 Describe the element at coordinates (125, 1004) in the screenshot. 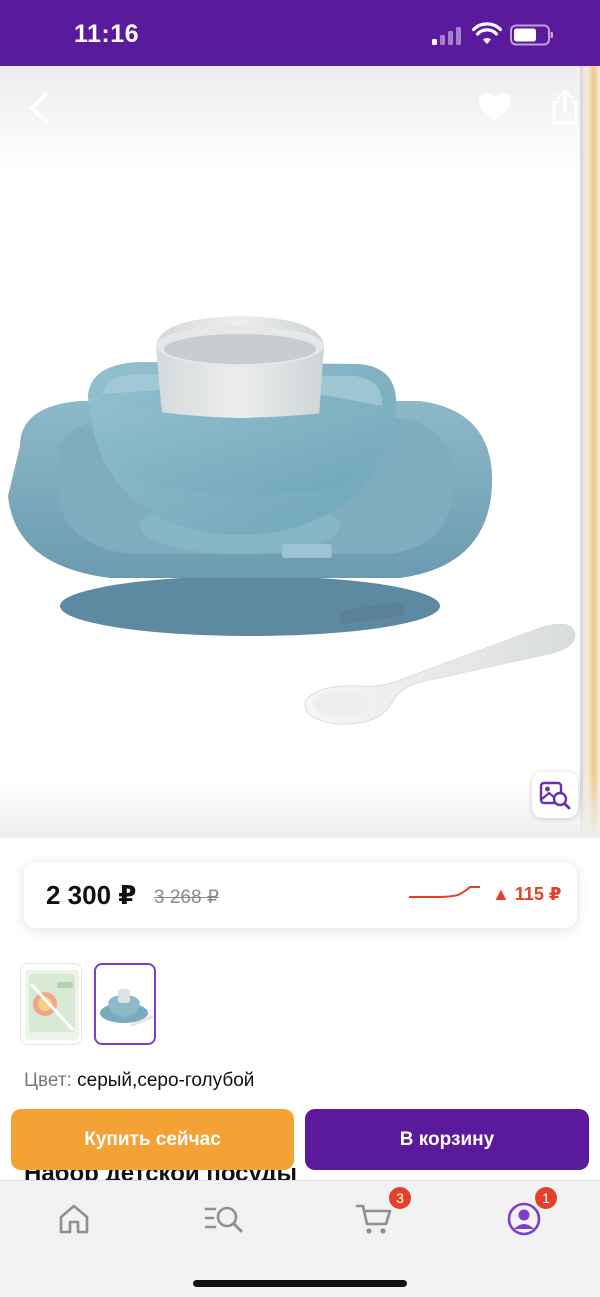

I see `thumbnail-2-selected` at that location.